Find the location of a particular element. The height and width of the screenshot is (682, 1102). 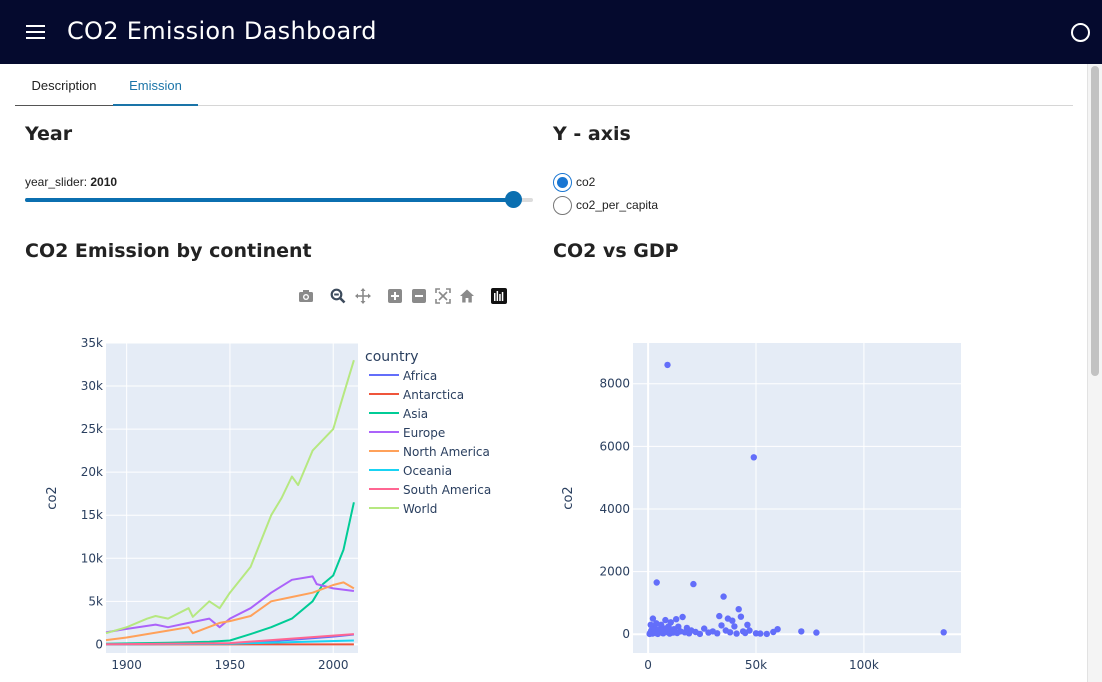

scatter-y-tick-label: 4000 is located at coordinates (614, 509).